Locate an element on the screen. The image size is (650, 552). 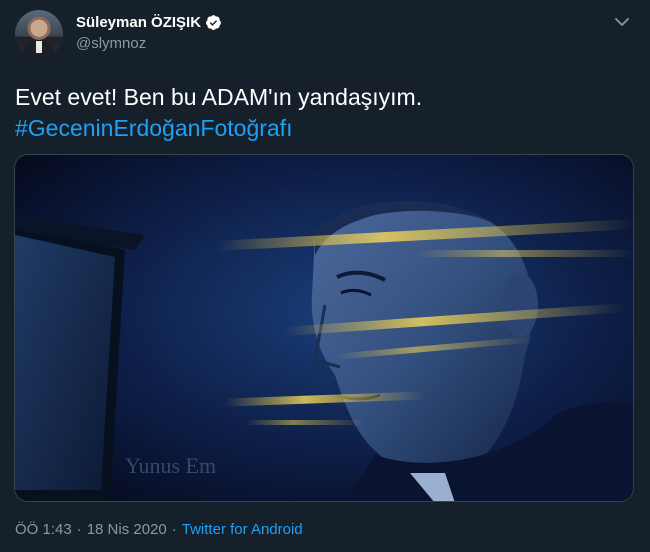
verified-badge-icon is located at coordinates (213, 22).